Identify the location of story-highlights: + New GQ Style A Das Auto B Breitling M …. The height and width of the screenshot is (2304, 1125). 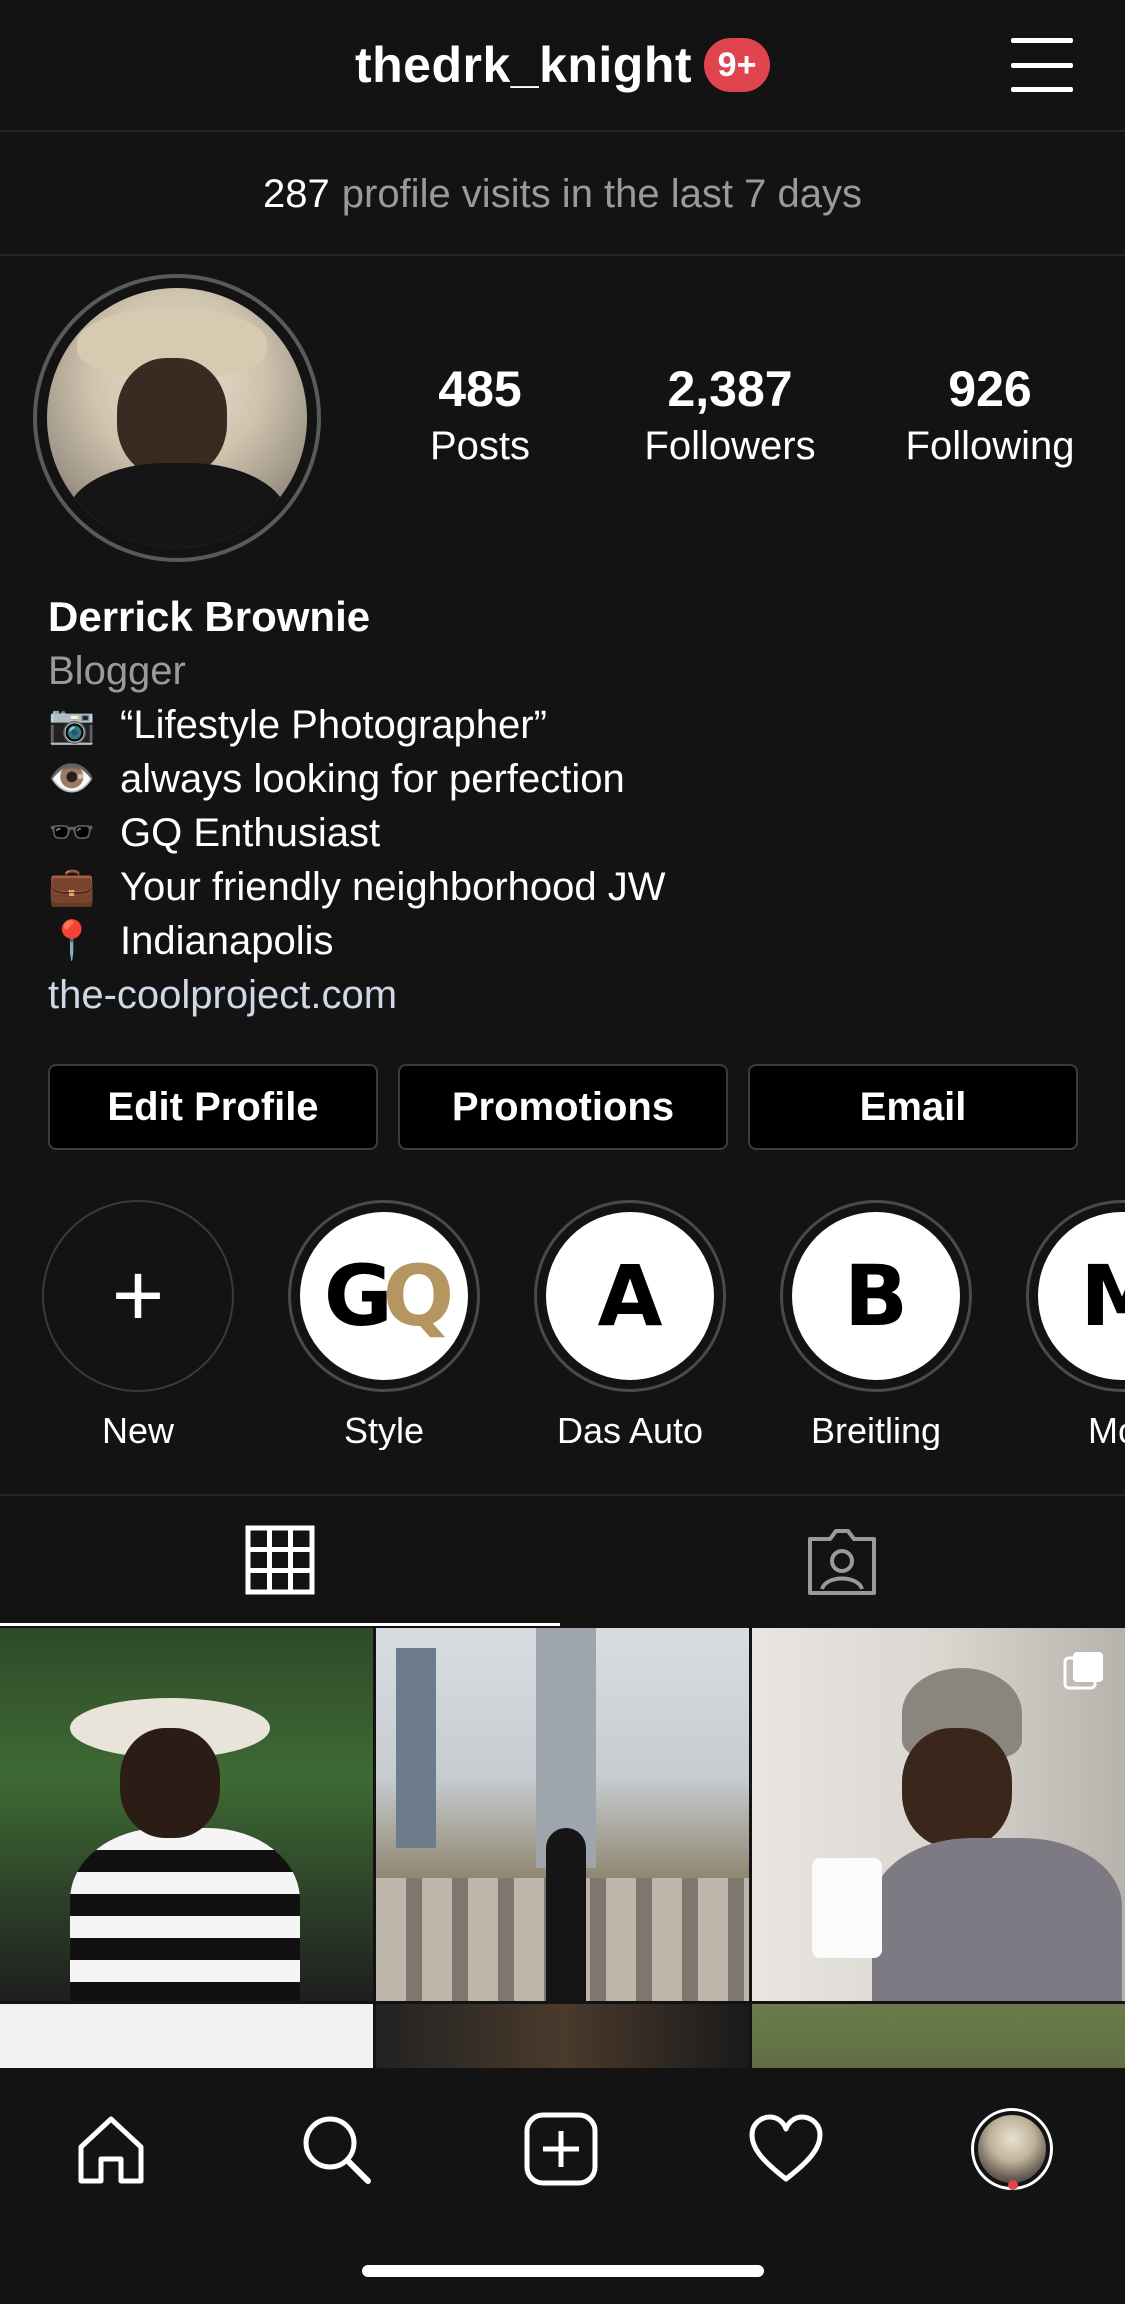
(582, 1325).